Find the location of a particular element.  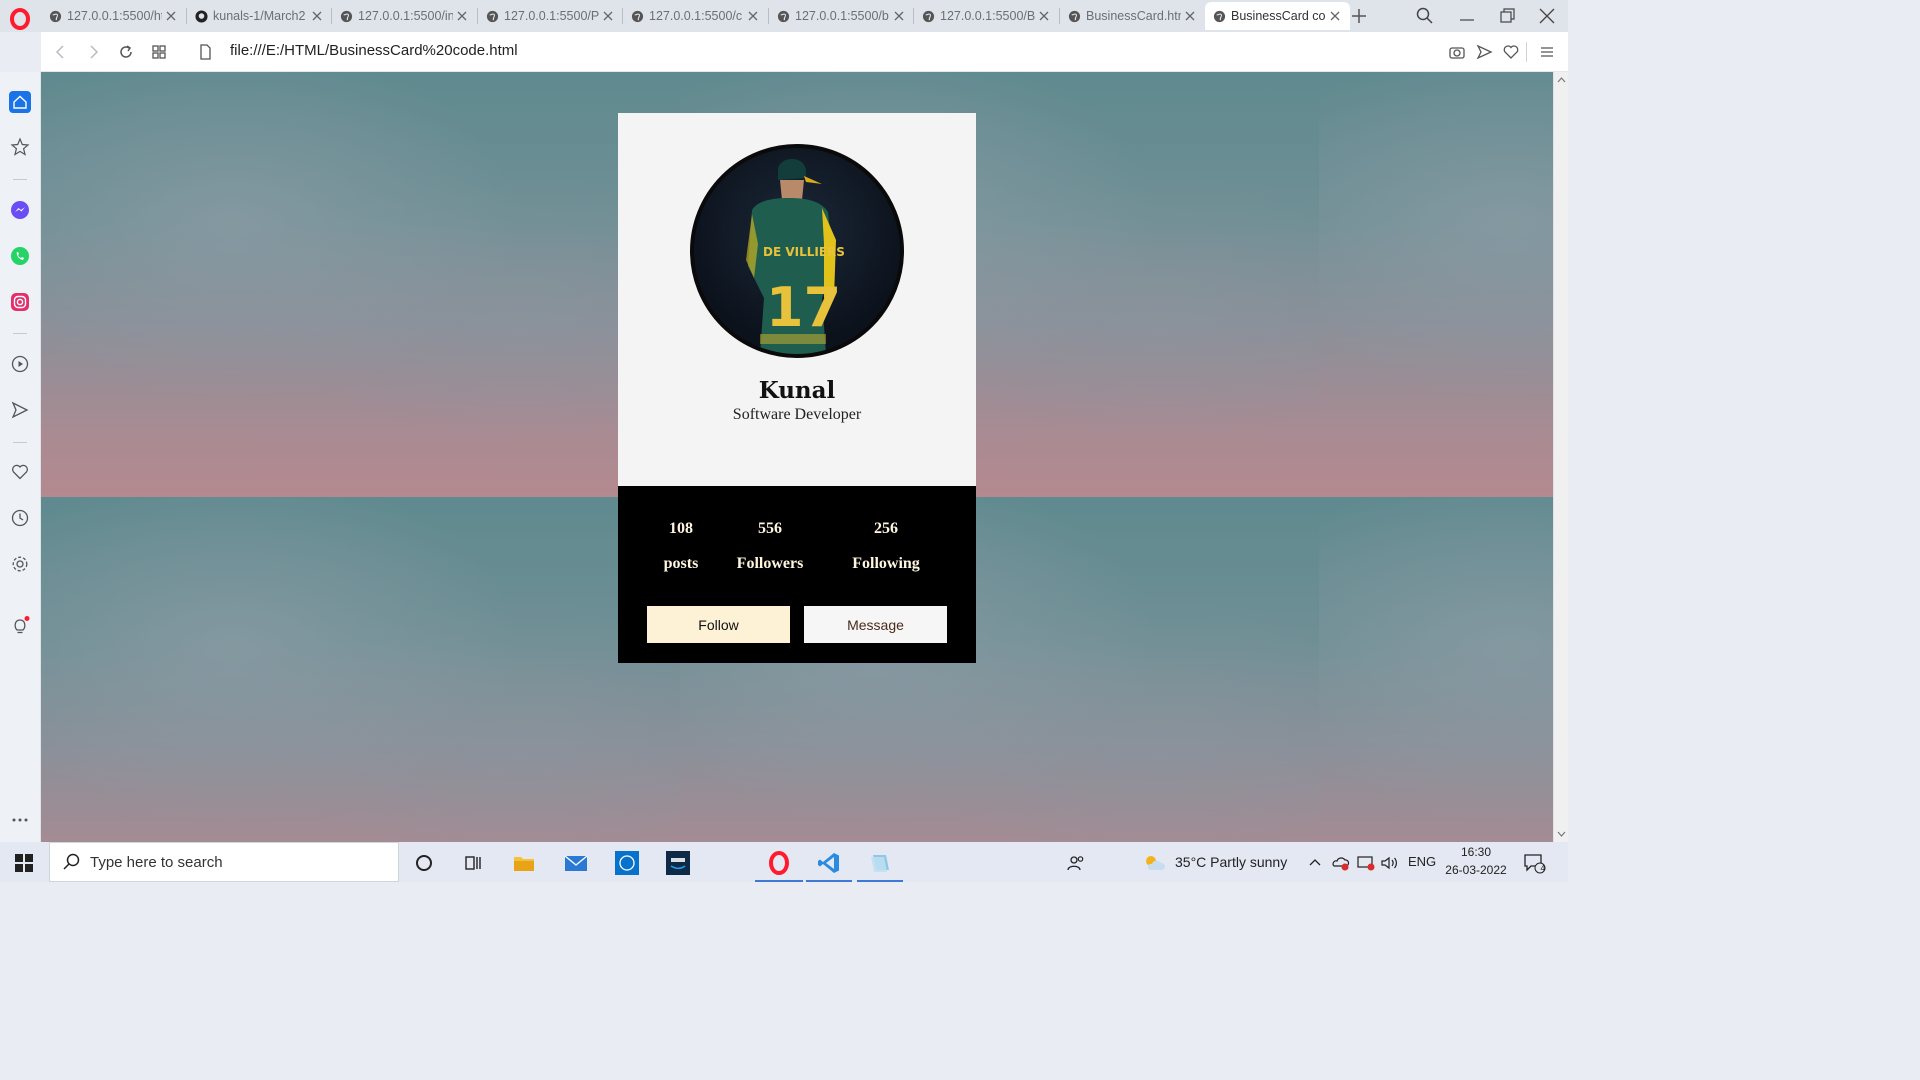

restore-icon is located at coordinates (1507, 16).